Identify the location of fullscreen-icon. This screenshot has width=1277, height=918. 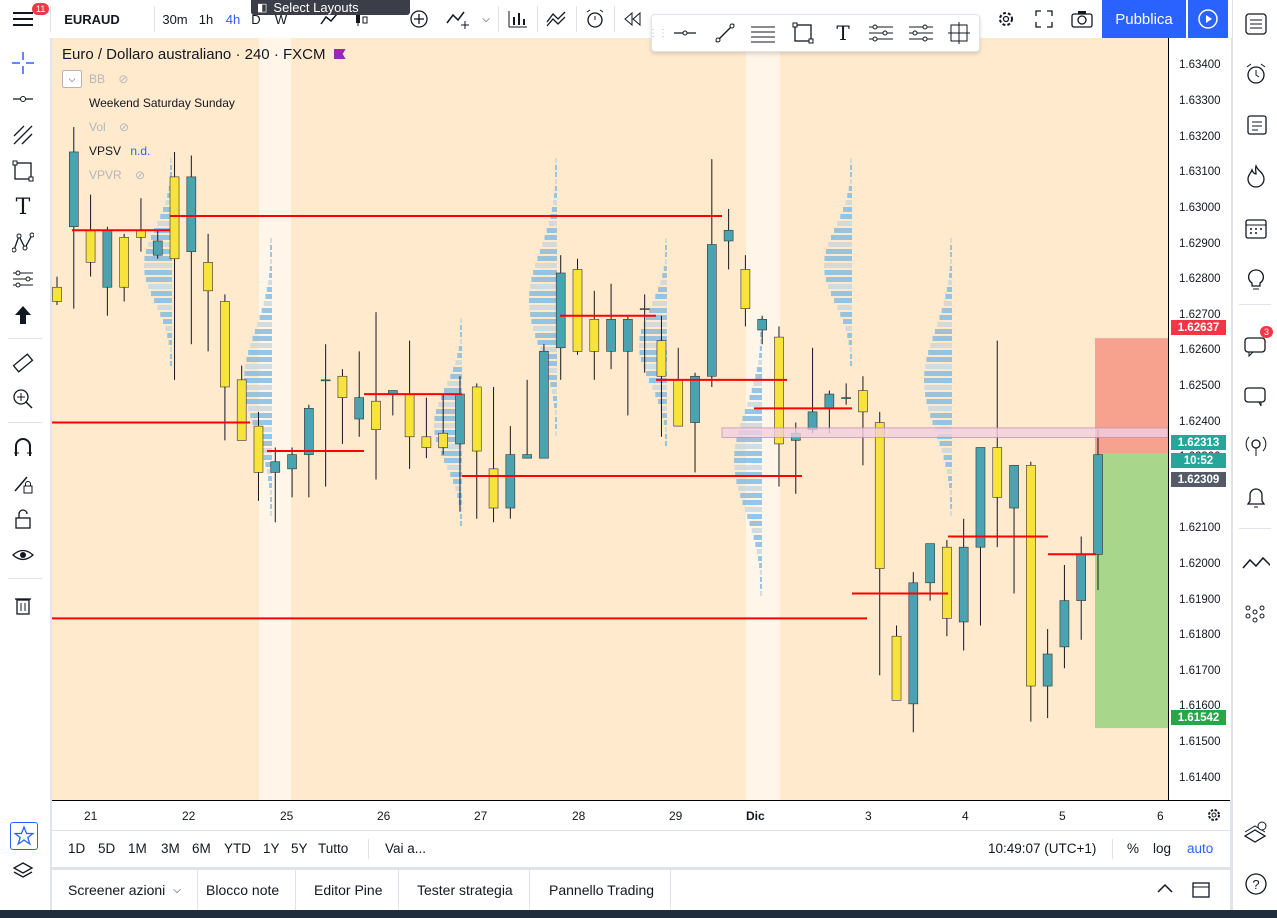
(1044, 19).